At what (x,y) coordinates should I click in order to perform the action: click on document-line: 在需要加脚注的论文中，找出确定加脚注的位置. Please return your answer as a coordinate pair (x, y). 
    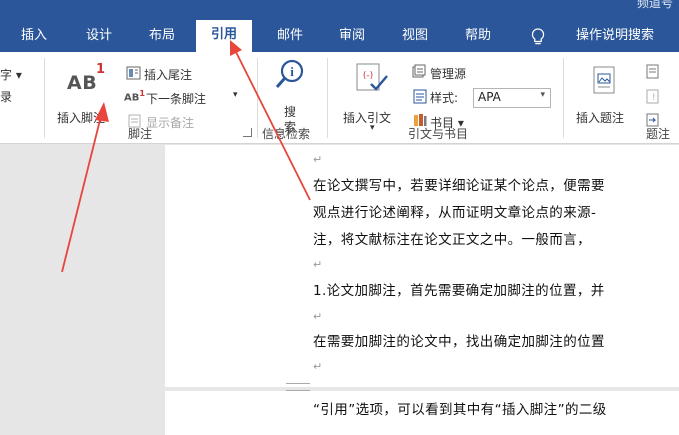
    Looking at the image, I should click on (459, 340).